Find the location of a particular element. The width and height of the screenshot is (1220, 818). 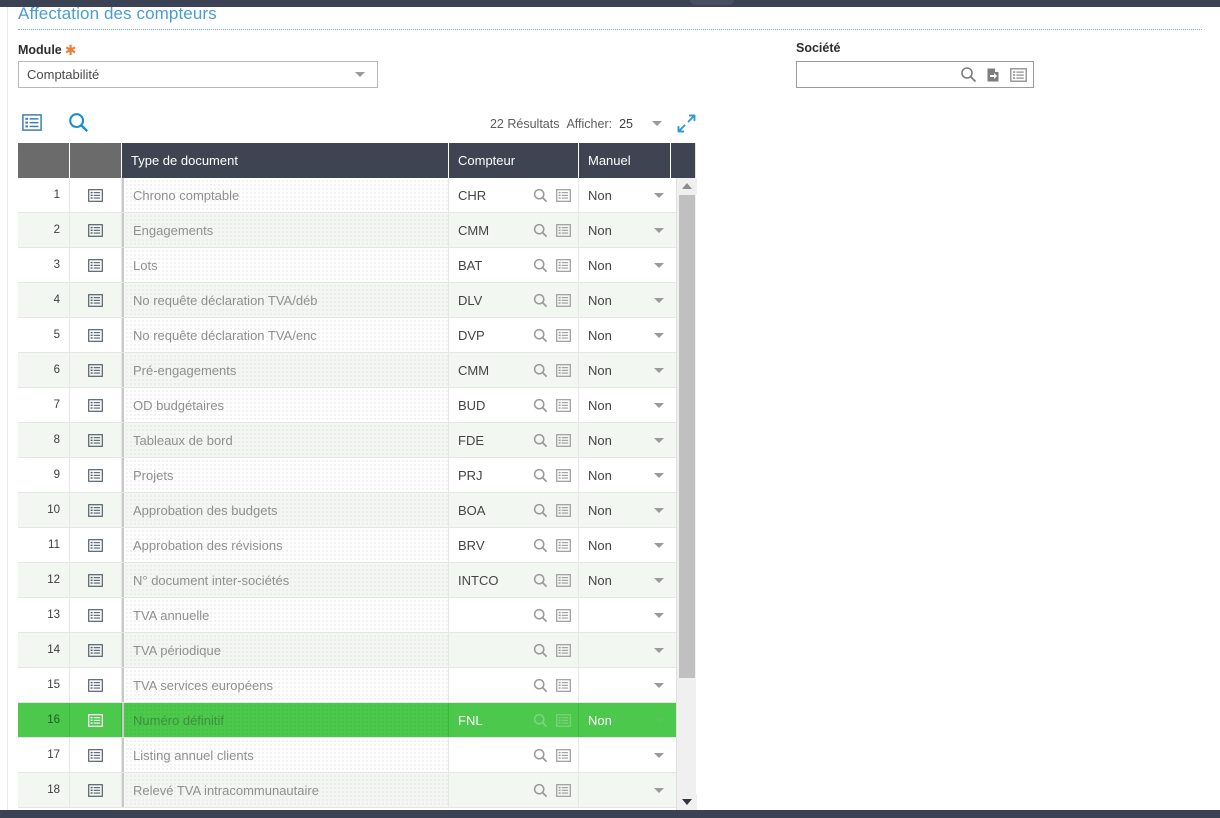

cell-compteur: CHR is located at coordinates (514, 195).